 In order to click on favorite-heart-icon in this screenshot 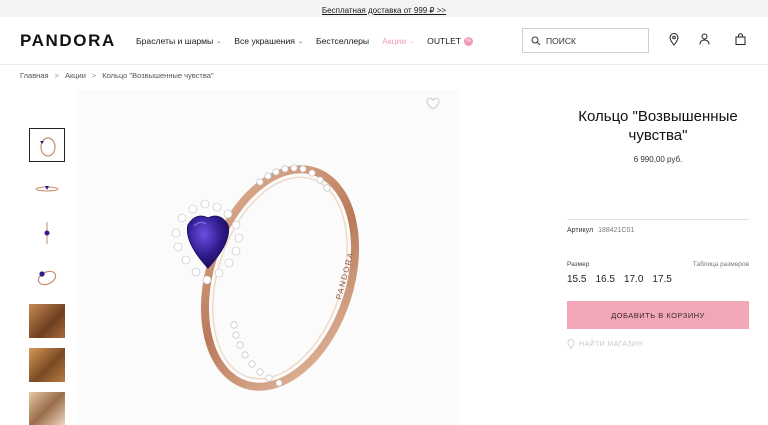, I will do `click(433, 106)`.